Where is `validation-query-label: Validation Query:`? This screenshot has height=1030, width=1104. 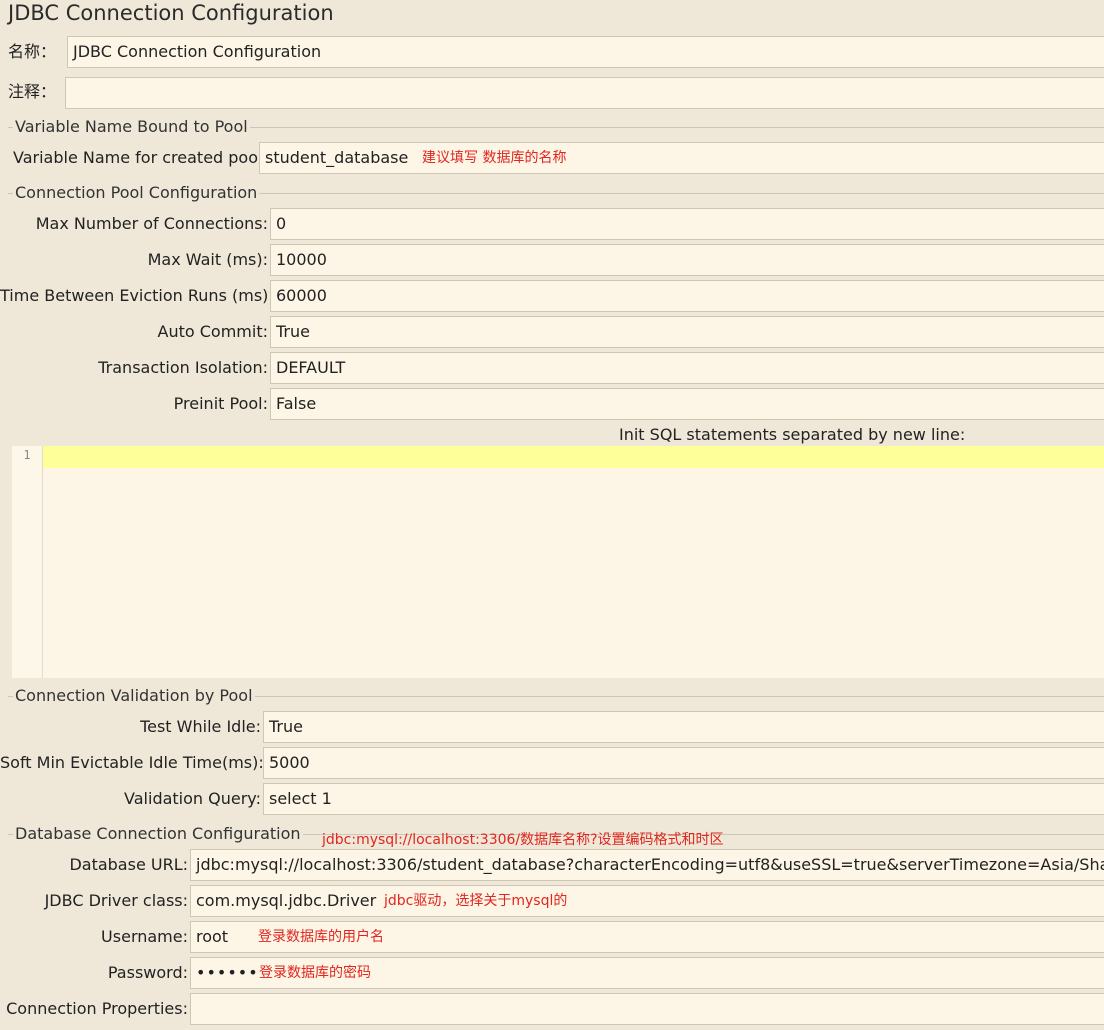
validation-query-label: Validation Query: is located at coordinates (192, 798).